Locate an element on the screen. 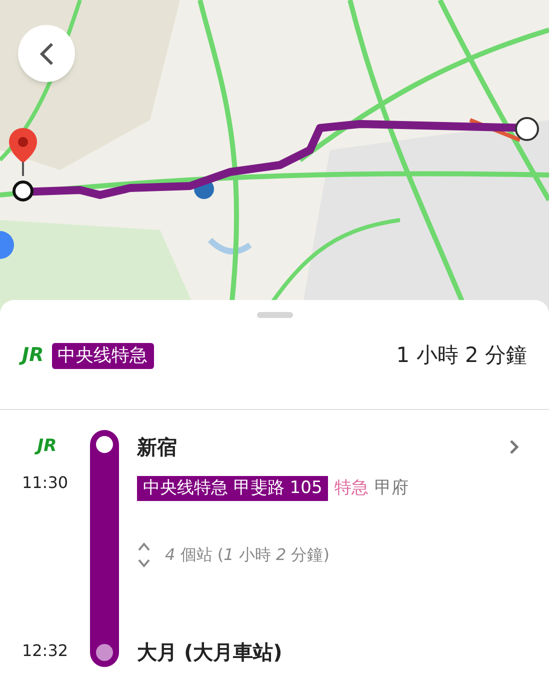  train-type: 特急 is located at coordinates (351, 488).